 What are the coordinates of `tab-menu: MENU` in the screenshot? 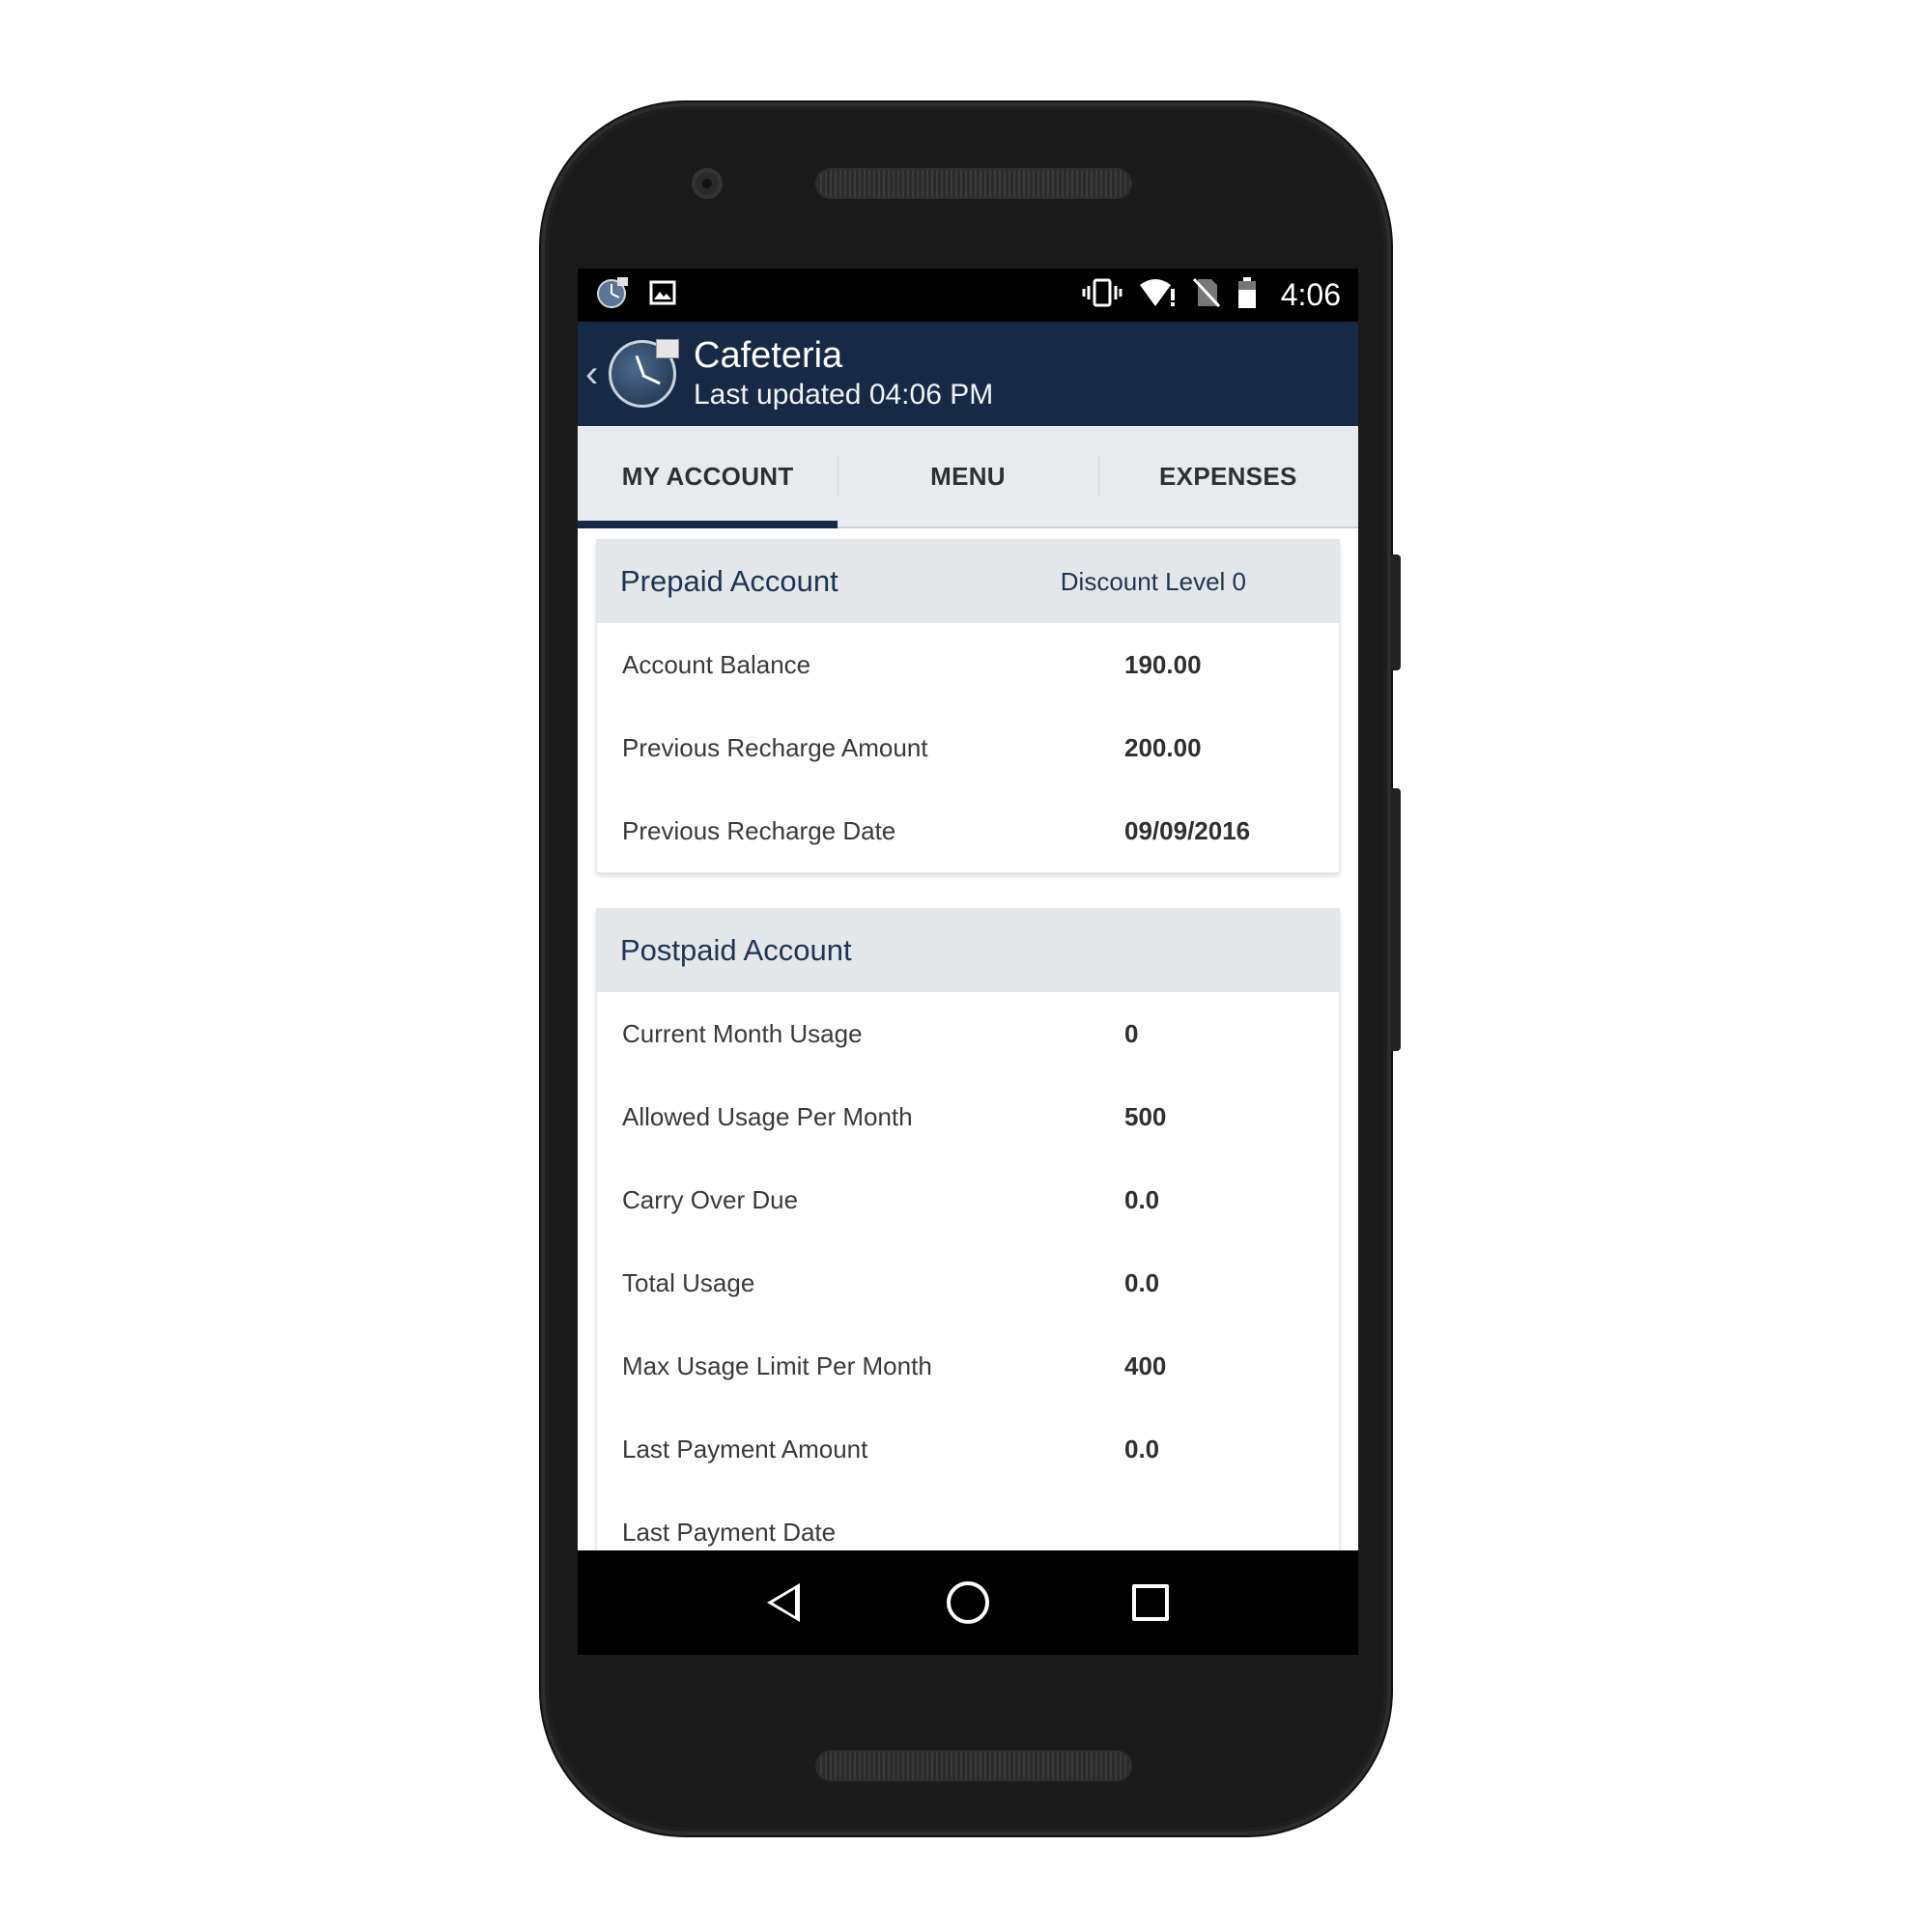 It's located at (967, 476).